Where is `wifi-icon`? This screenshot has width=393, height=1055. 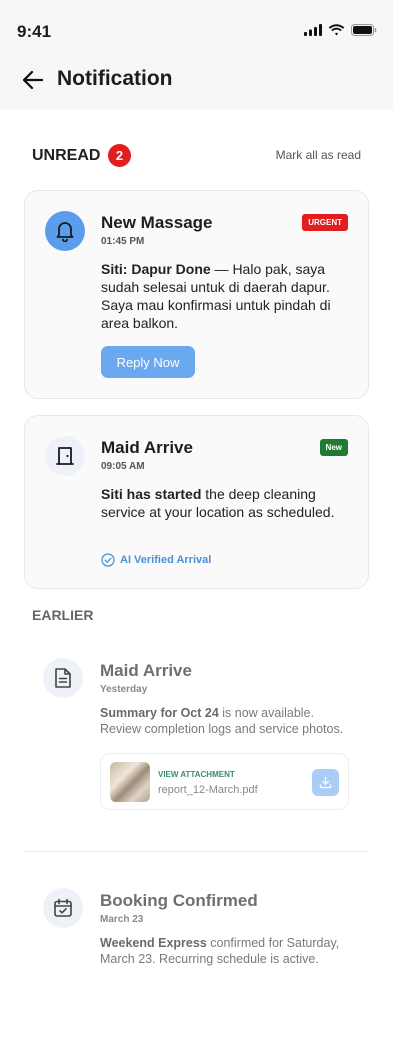
wifi-icon is located at coordinates (336, 30).